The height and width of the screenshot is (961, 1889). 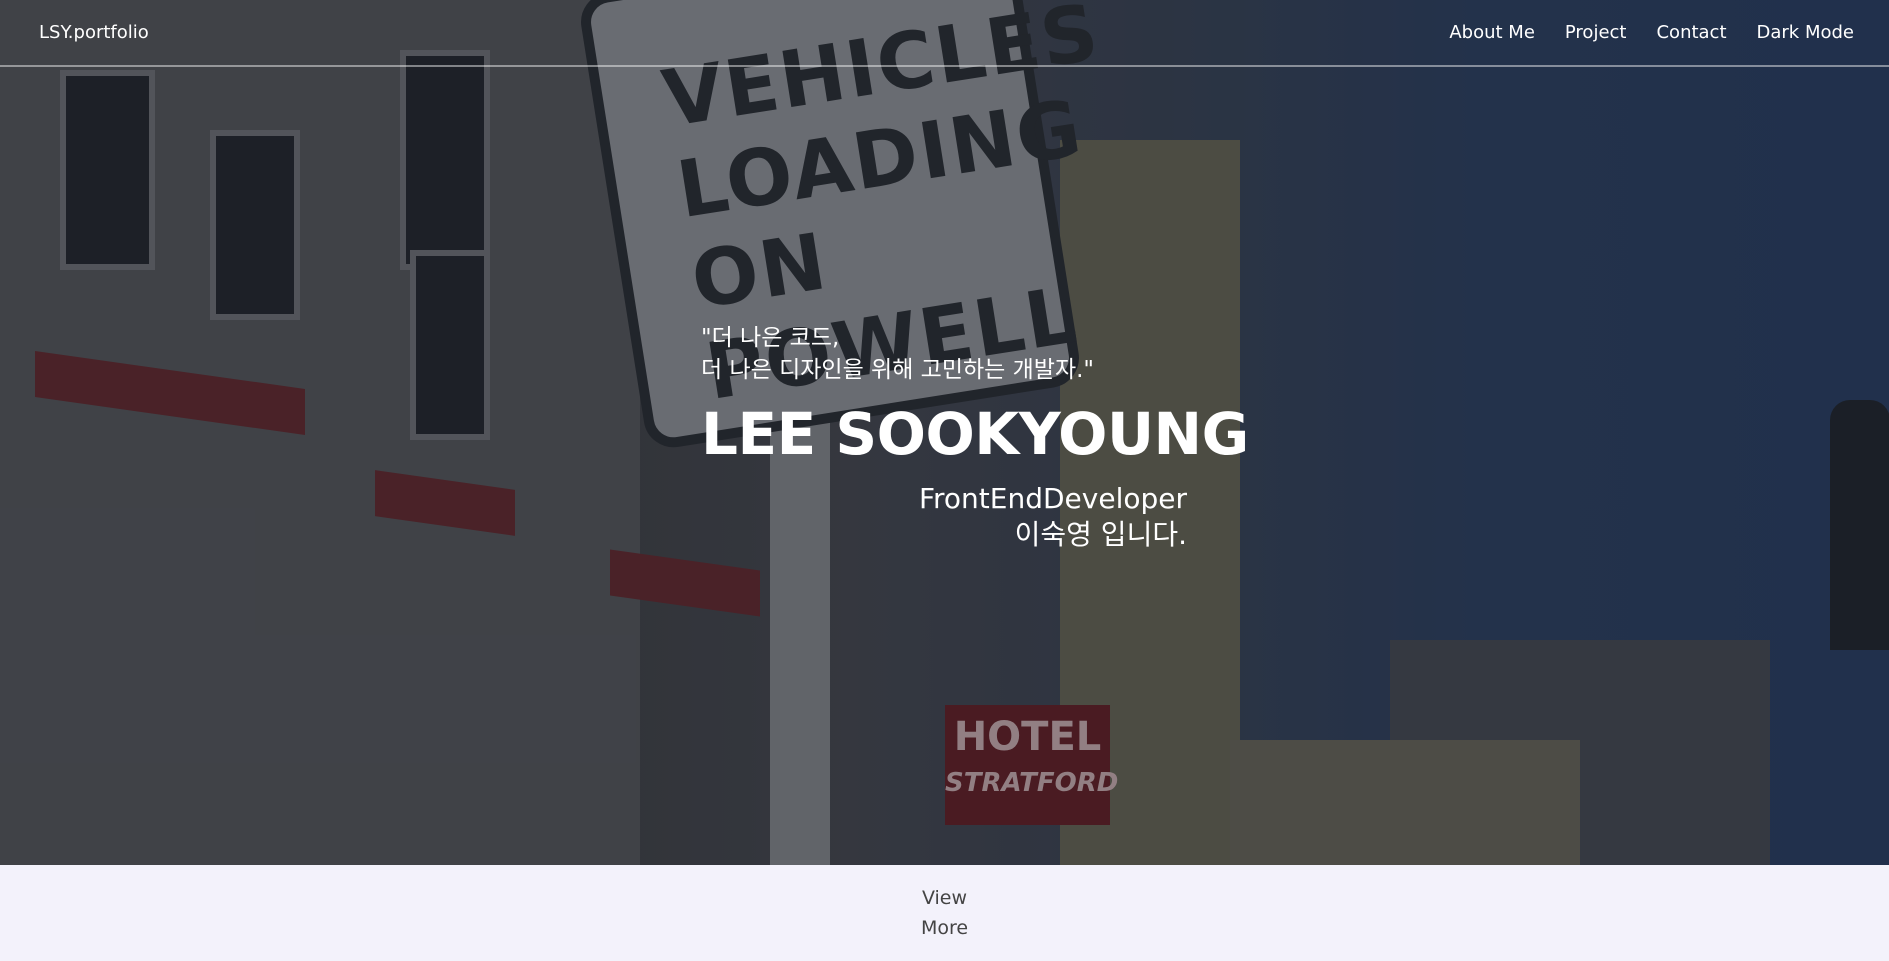 I want to click on dark-mode-toggle: Dark Mode, so click(x=1805, y=32).